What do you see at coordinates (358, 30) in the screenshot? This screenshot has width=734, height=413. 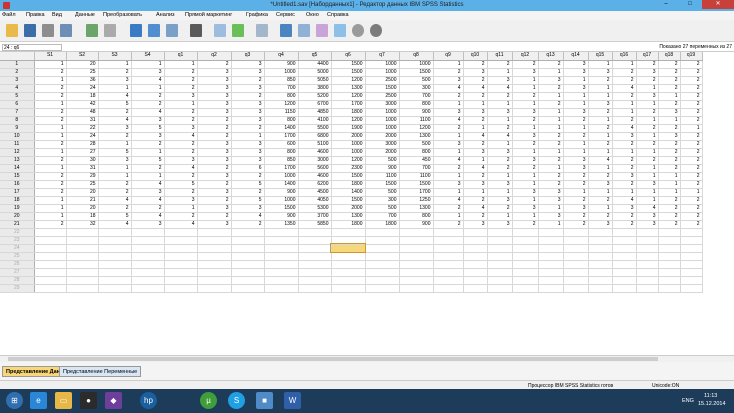 I see `spelling-icon` at bounding box center [358, 30].